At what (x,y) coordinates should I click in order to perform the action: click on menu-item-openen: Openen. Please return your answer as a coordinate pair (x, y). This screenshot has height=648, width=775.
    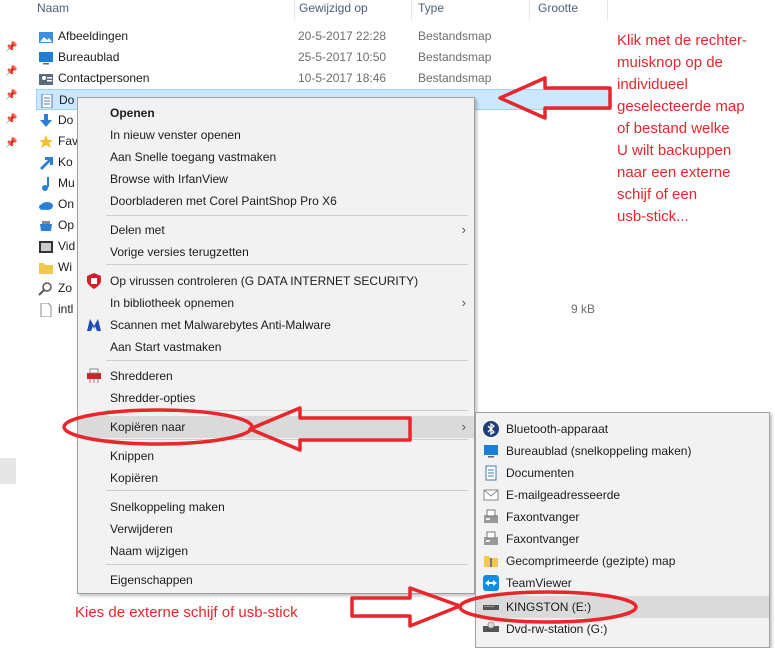
    Looking at the image, I should click on (276, 113).